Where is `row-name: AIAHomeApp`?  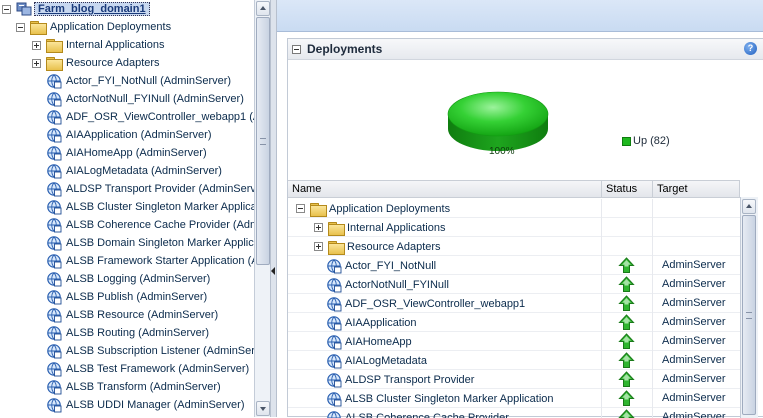 row-name: AIAHomeApp is located at coordinates (377, 342).